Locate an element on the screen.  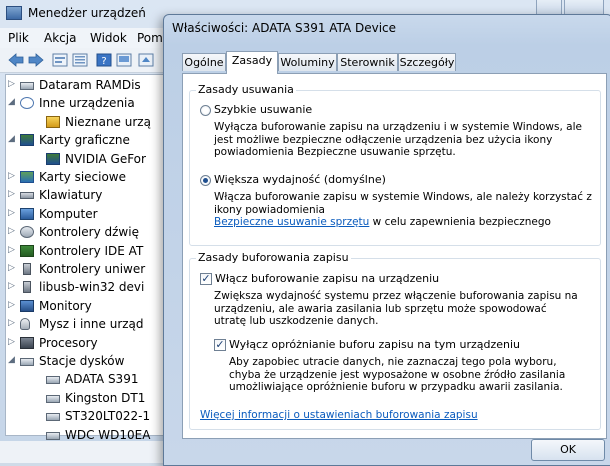
device-tree-item-label: Mysz i inne urząd is located at coordinates (91, 324).